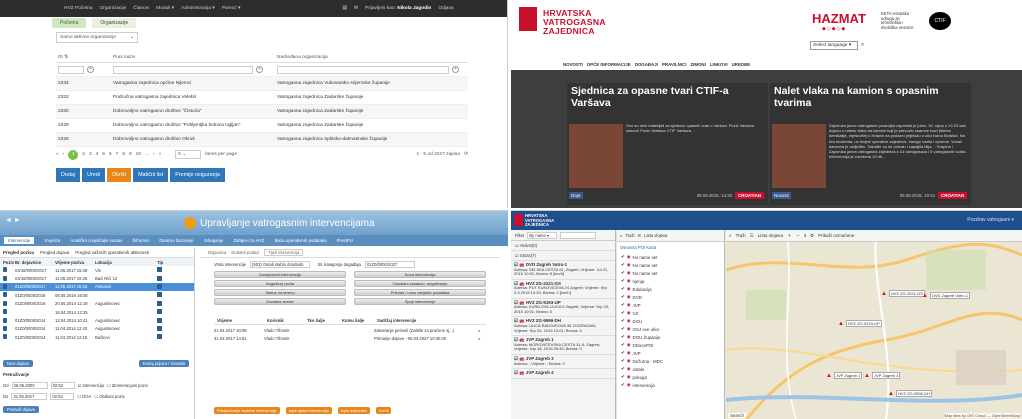  Describe the element at coordinates (781, 195) in the screenshot. I see `news-category: Novosti` at that location.